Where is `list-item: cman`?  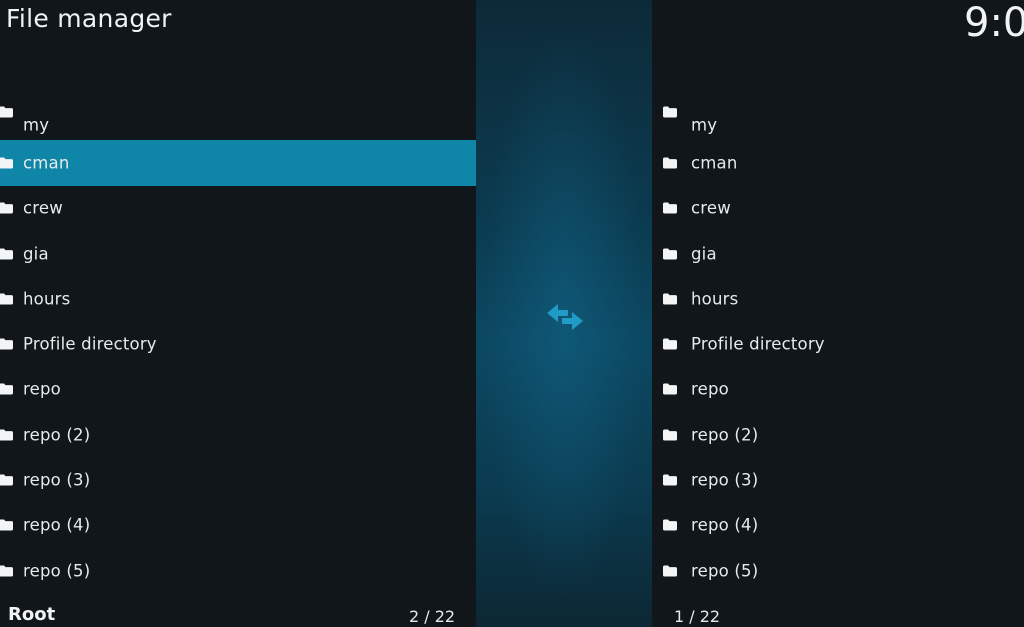
list-item: cman is located at coordinates (838, 162).